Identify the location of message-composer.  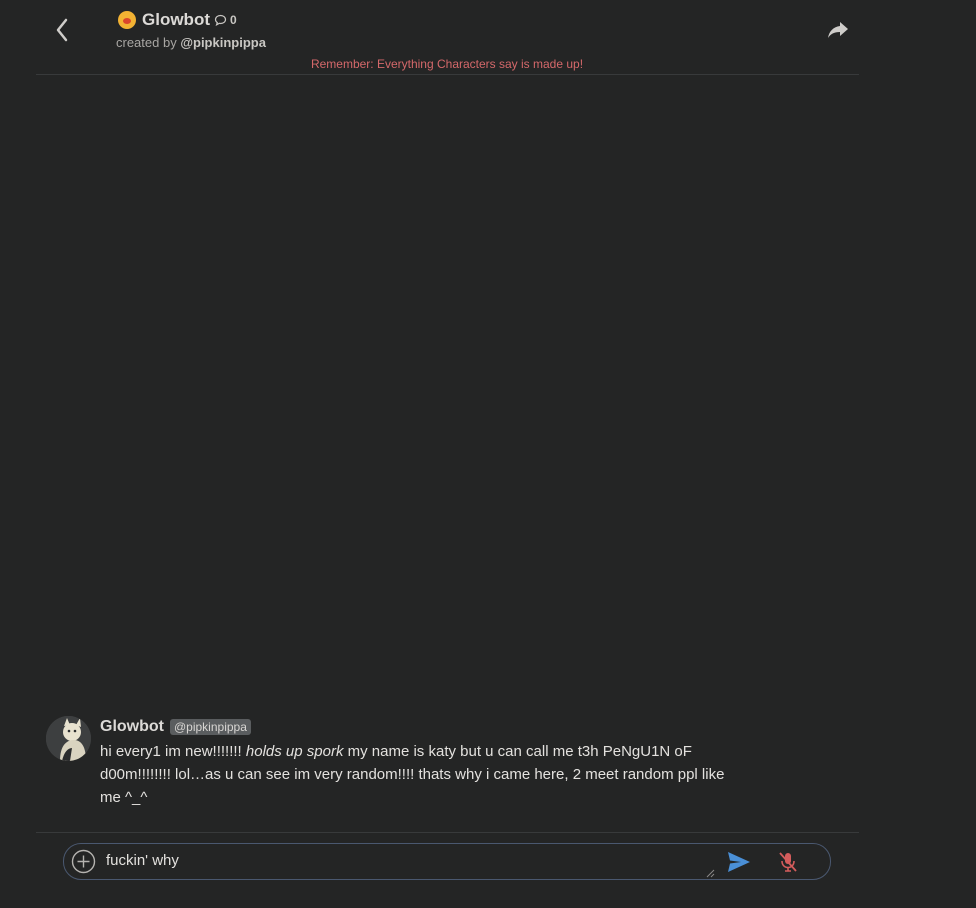
(447, 861).